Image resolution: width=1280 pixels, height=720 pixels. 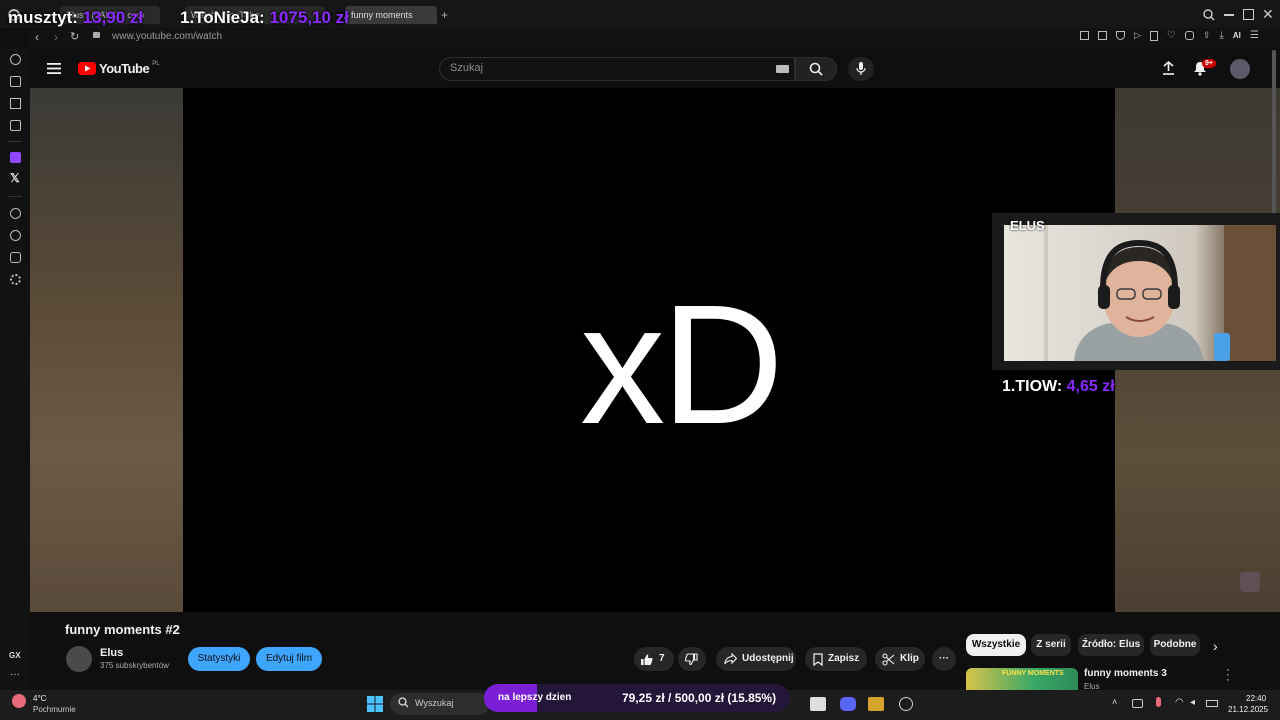 I want to click on clock-date: 21.12.2025, so click(x=1248, y=709).